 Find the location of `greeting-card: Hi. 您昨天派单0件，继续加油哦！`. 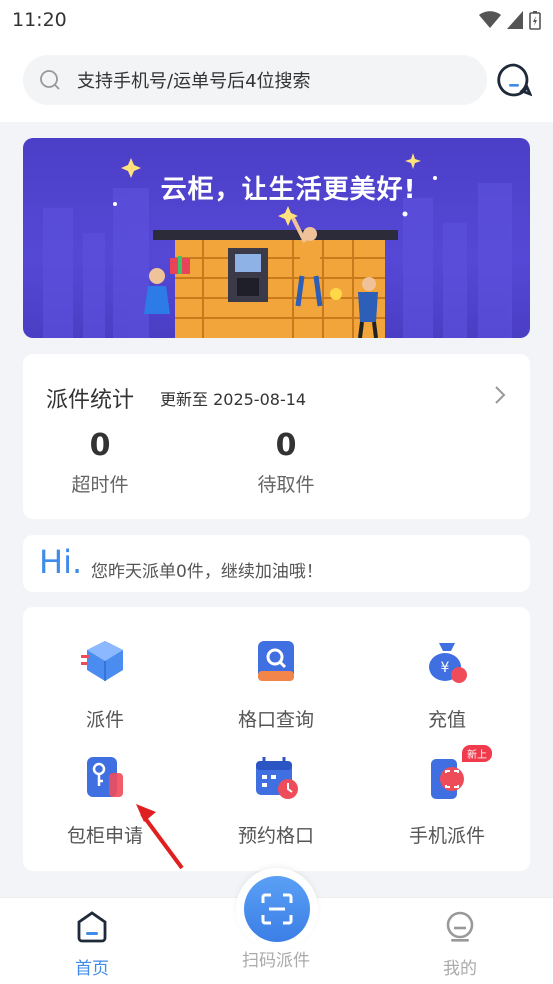

greeting-card: Hi. 您昨天派单0件，继续加油哦！ is located at coordinates (276, 563).